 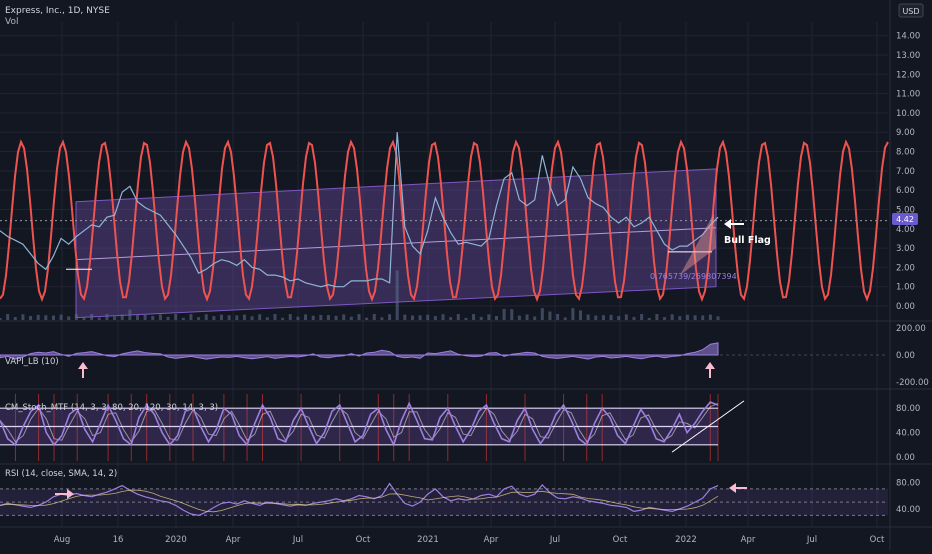 What do you see at coordinates (911, 10) in the screenshot?
I see `currency-badge: USD` at bounding box center [911, 10].